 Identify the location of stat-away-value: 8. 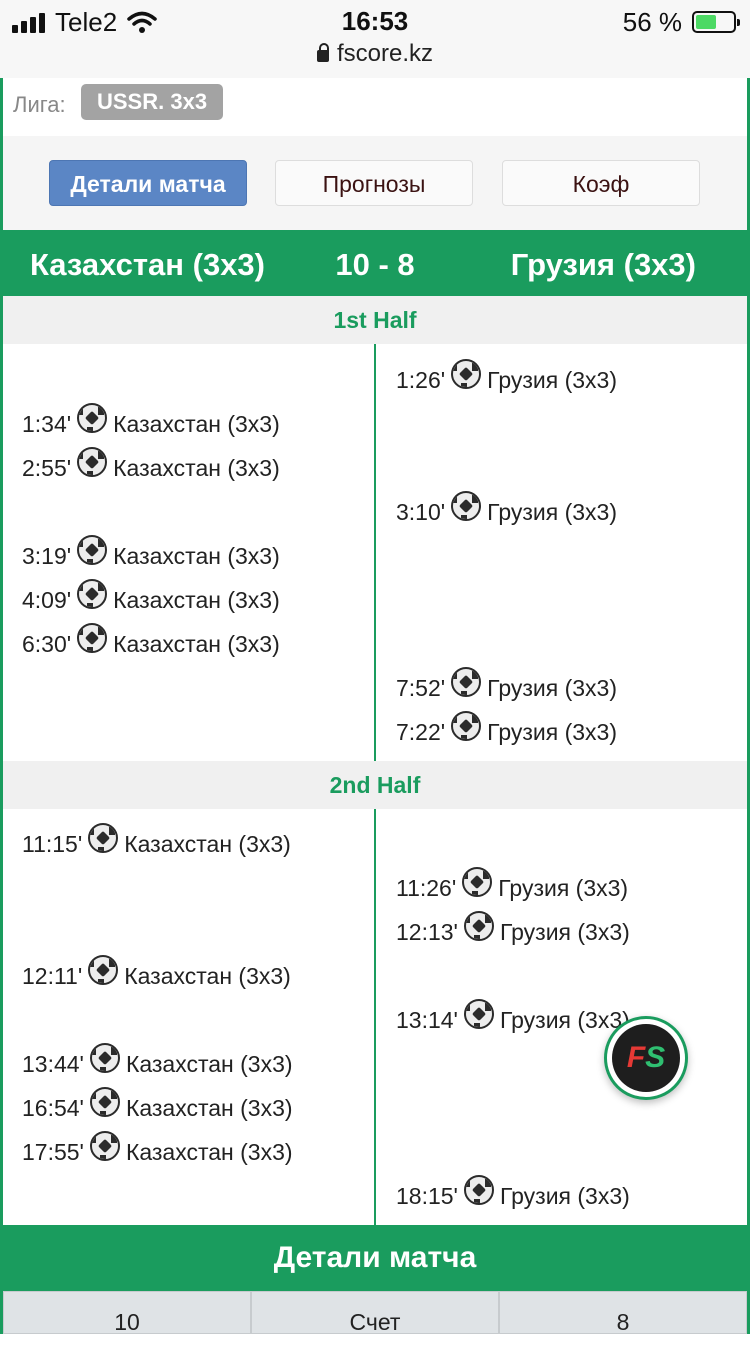
(623, 1313).